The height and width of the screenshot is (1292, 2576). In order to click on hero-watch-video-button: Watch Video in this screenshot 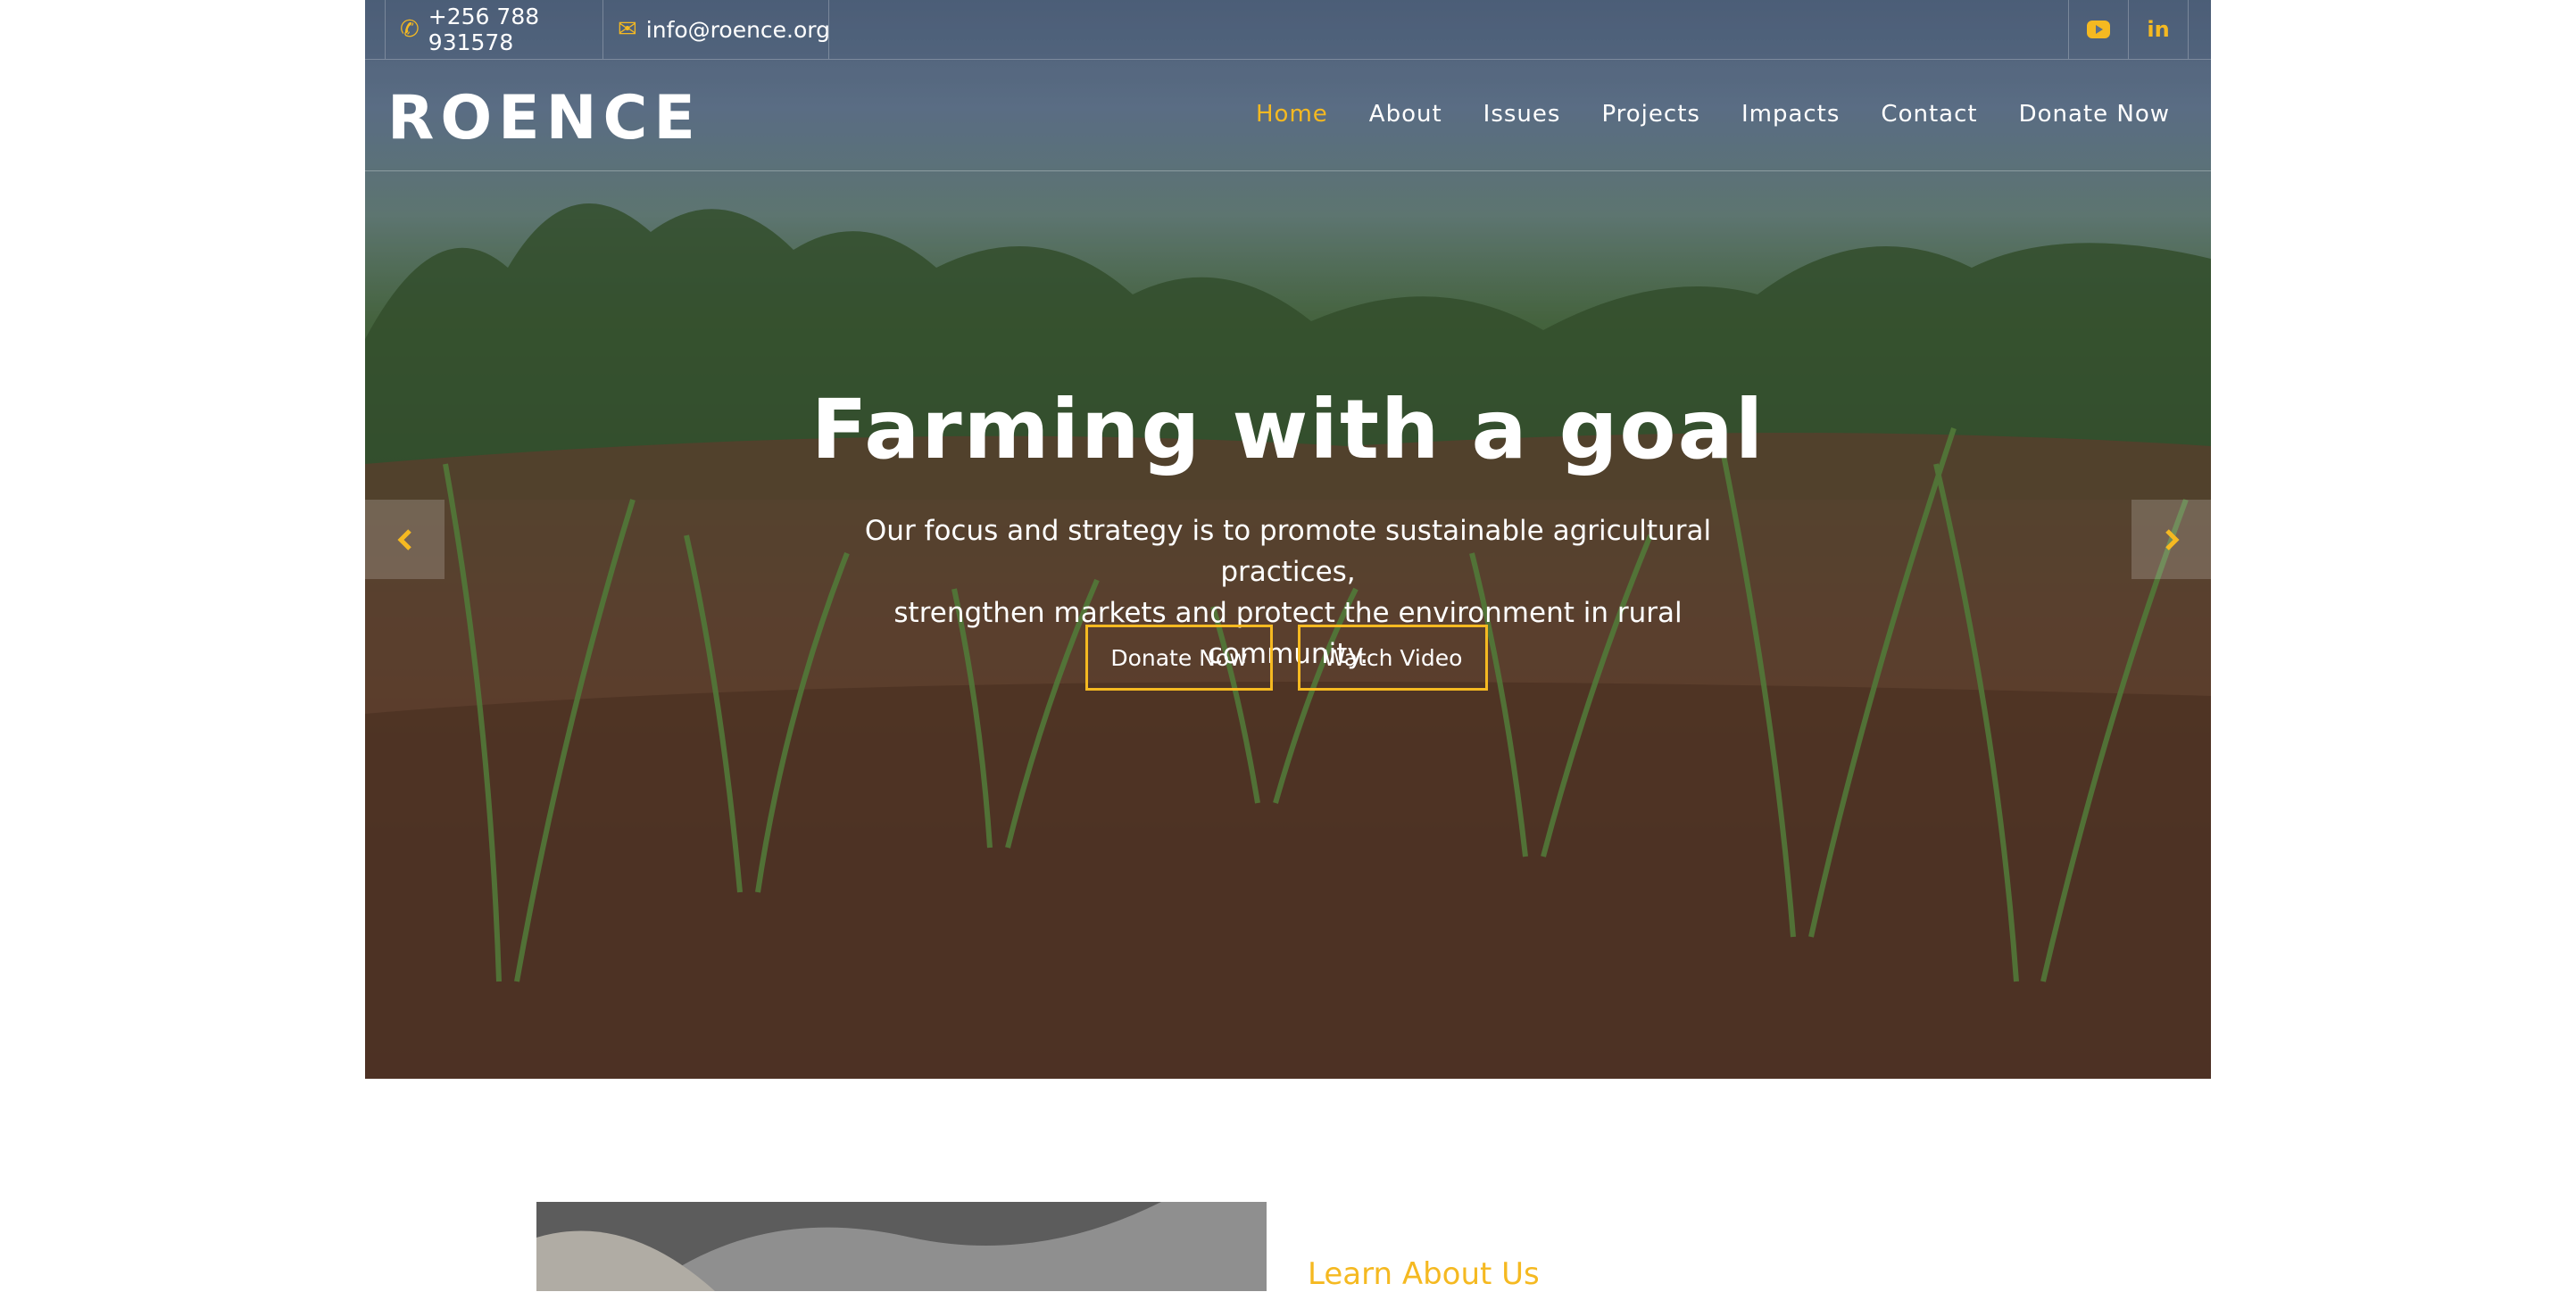, I will do `click(1393, 658)`.